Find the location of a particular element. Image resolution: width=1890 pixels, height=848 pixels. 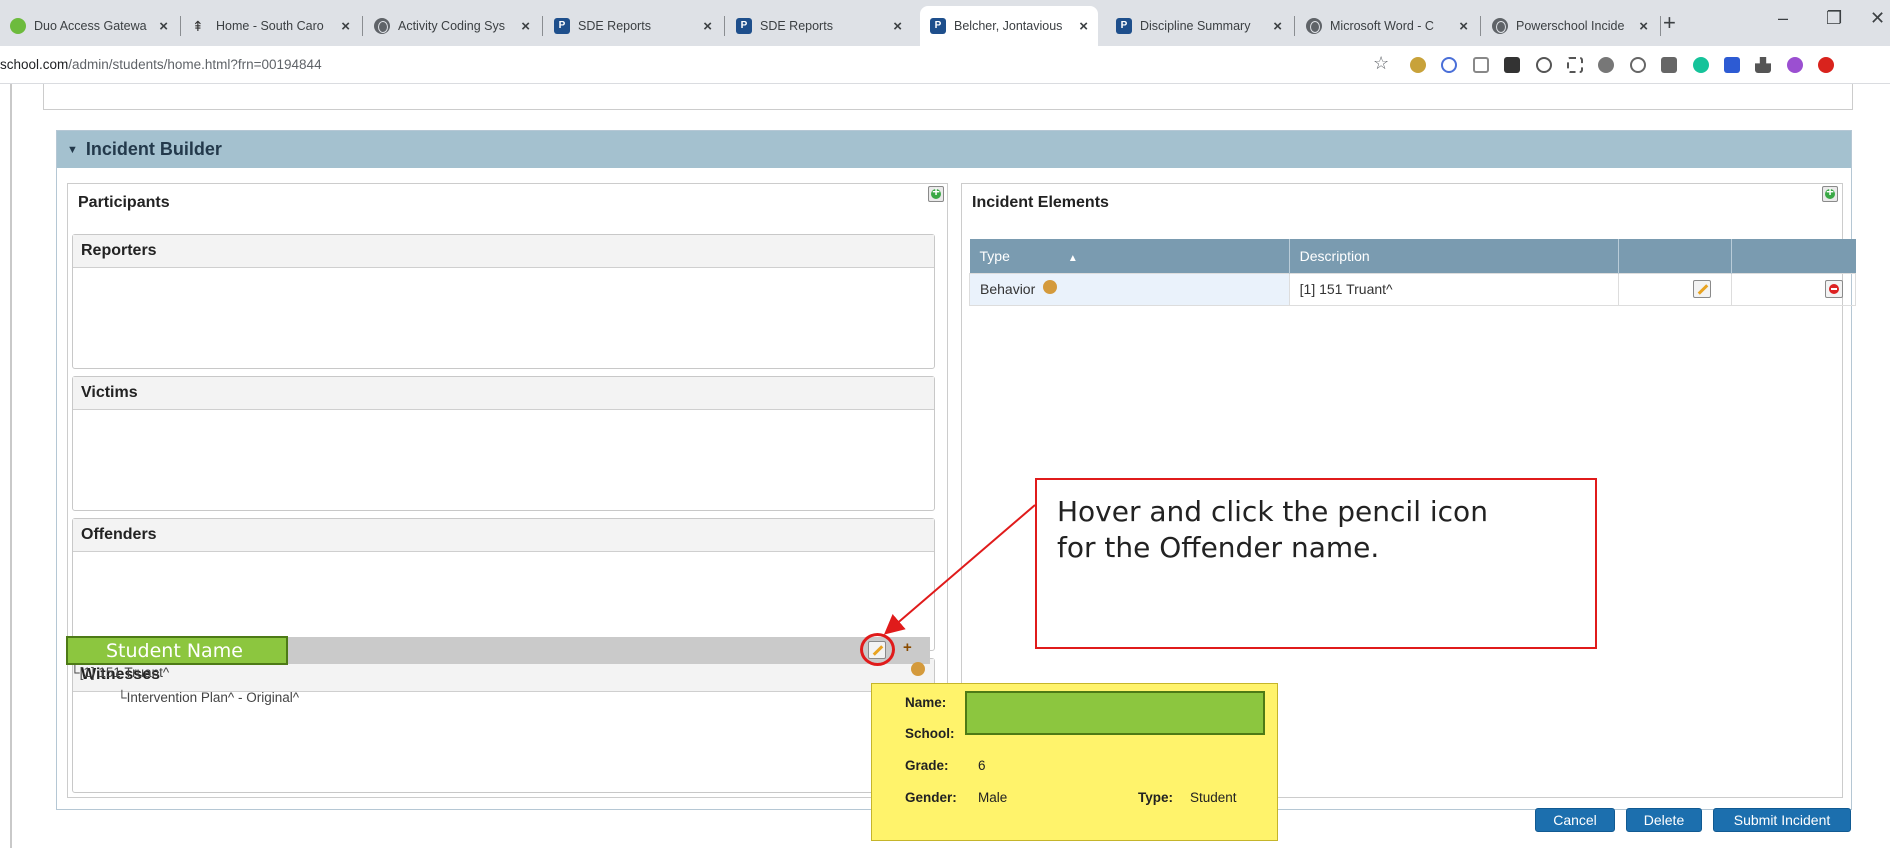

tab-powerschool-incident: Powerschool Incide × is located at coordinates (1570, 26).